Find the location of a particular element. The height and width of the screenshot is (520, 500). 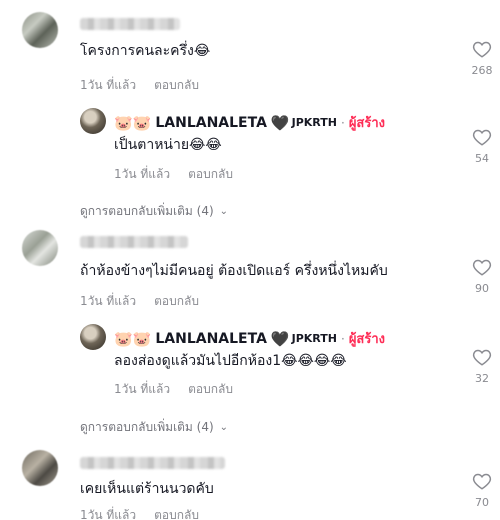

like-button: 54 is located at coordinates (482, 146).